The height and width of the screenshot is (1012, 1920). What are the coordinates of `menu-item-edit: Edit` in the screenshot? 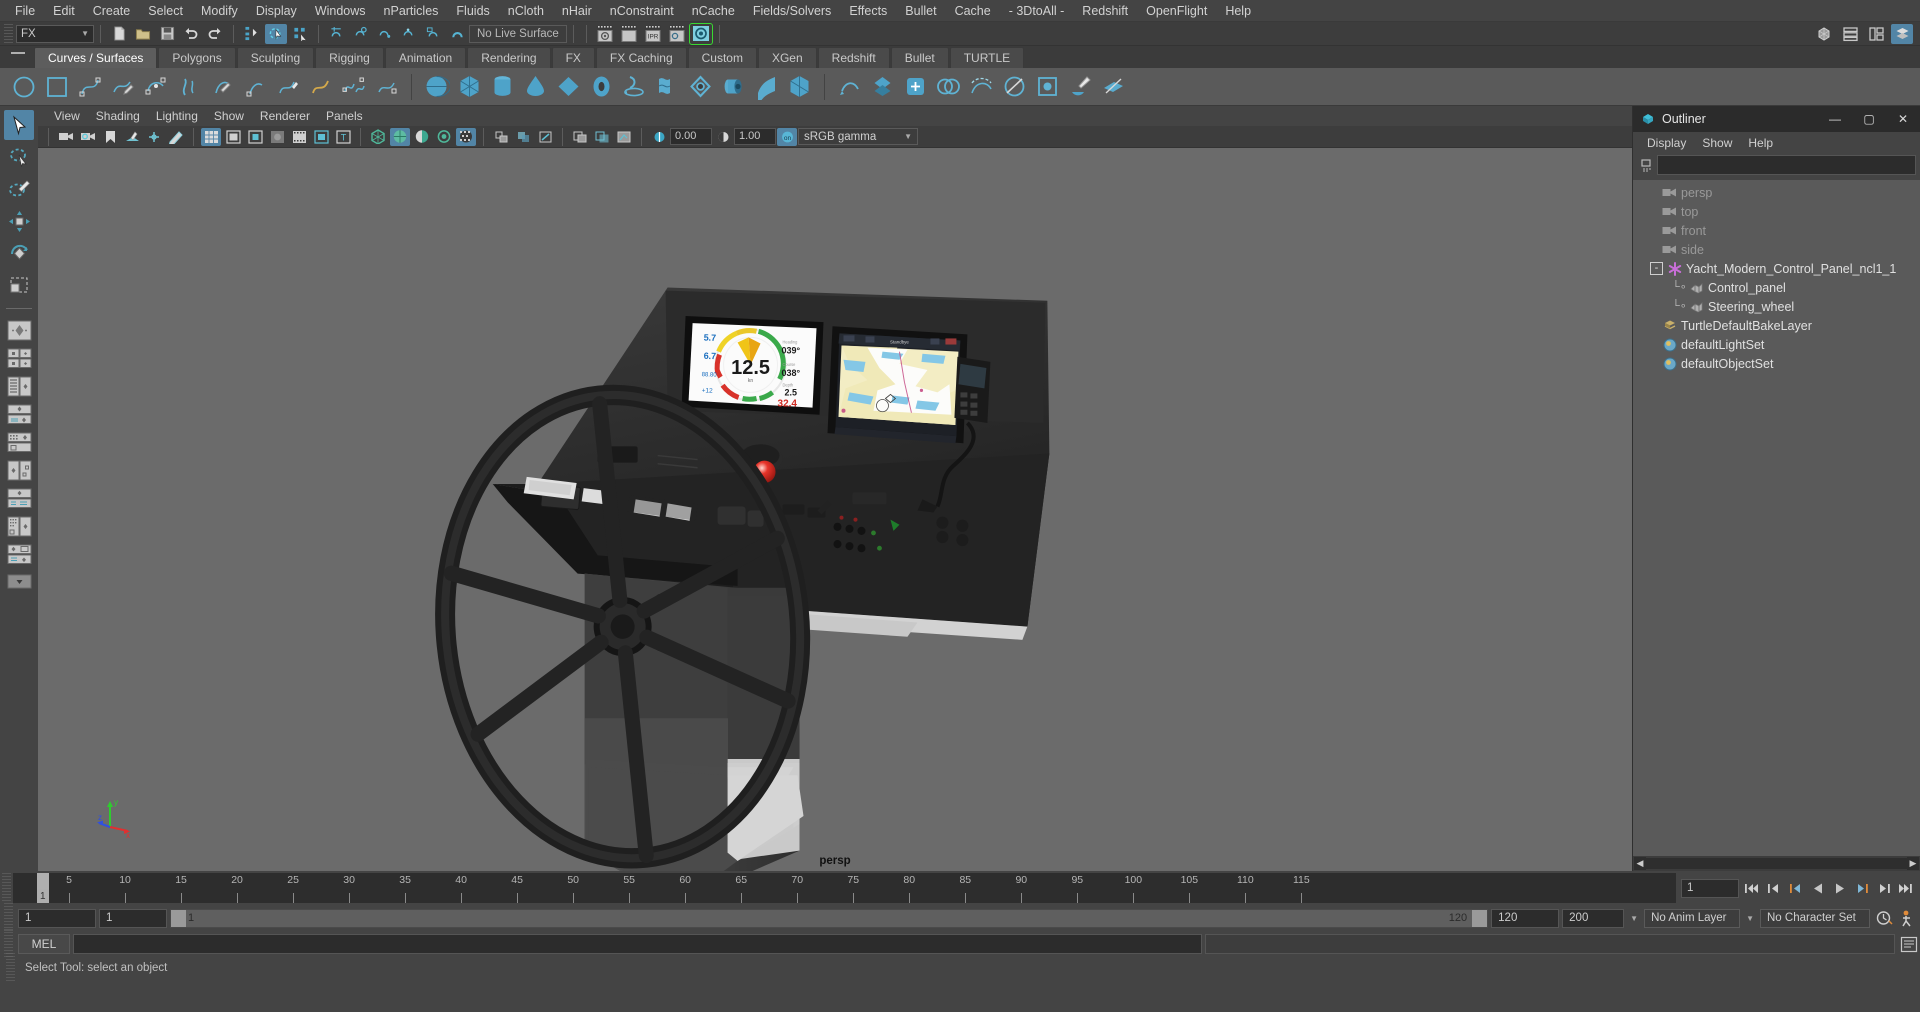 It's located at (64, 11).